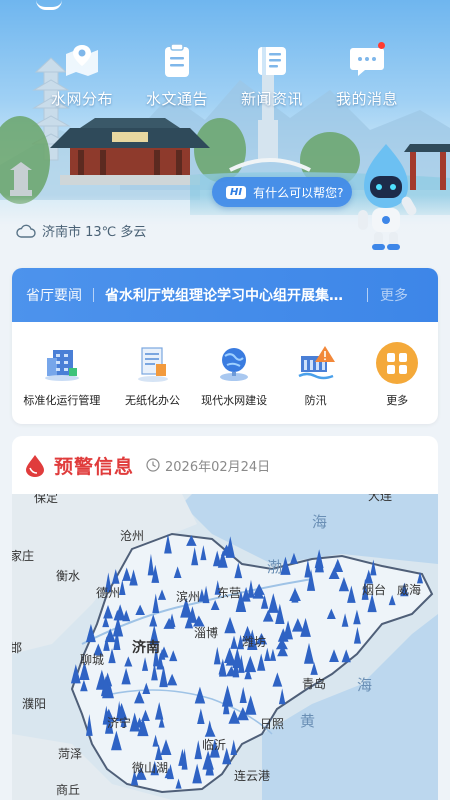 This screenshot has height=800, width=450. What do you see at coordinates (367, 60) in the screenshot?
I see `chat-message-icon` at bounding box center [367, 60].